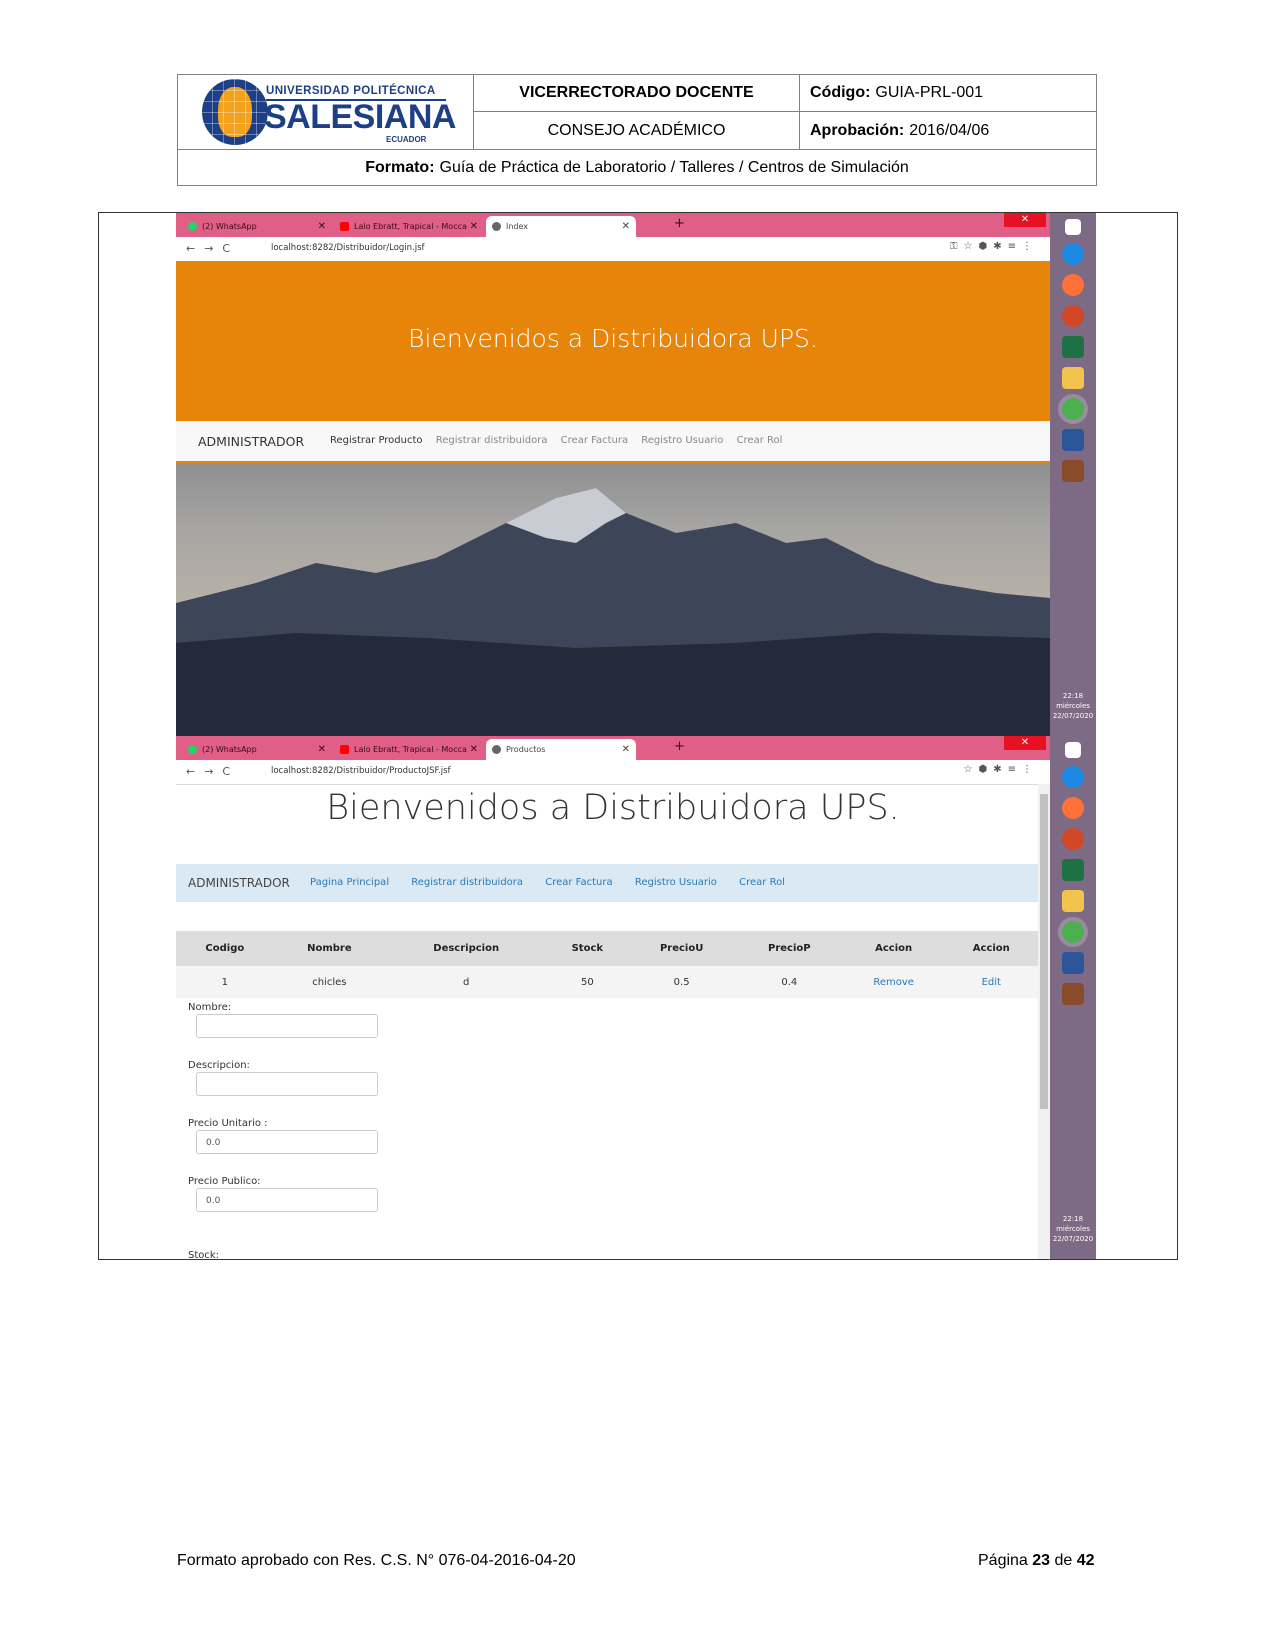  Describe the element at coordinates (840, 92) in the screenshot. I see `codigo-label: Código:` at that location.